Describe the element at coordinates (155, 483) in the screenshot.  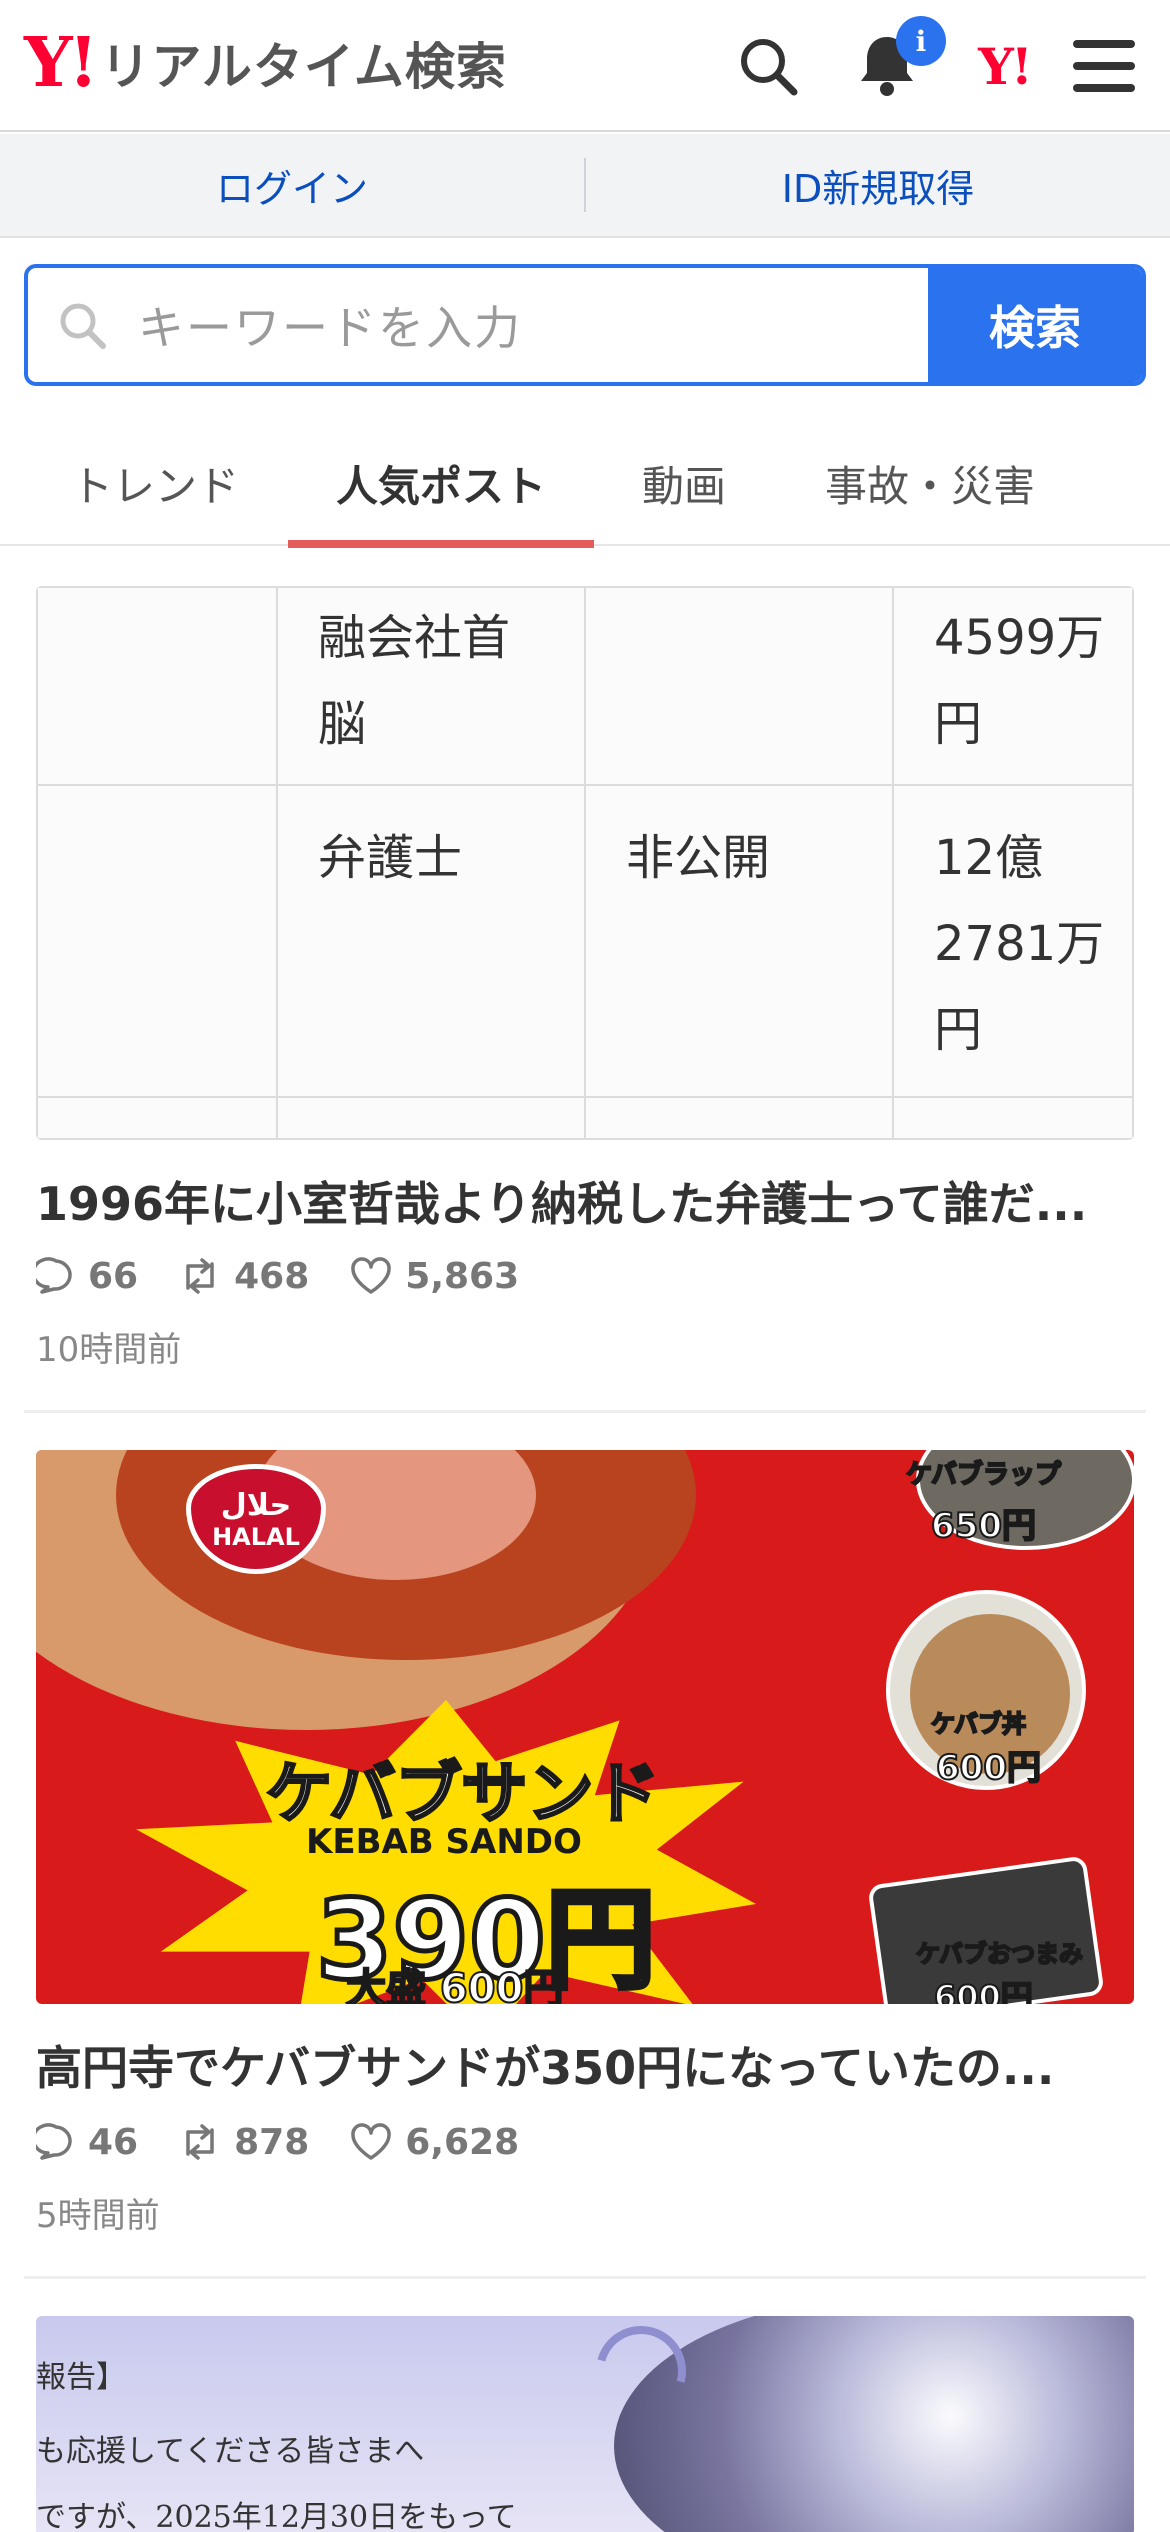
I see `tab-trend: トレンド` at that location.